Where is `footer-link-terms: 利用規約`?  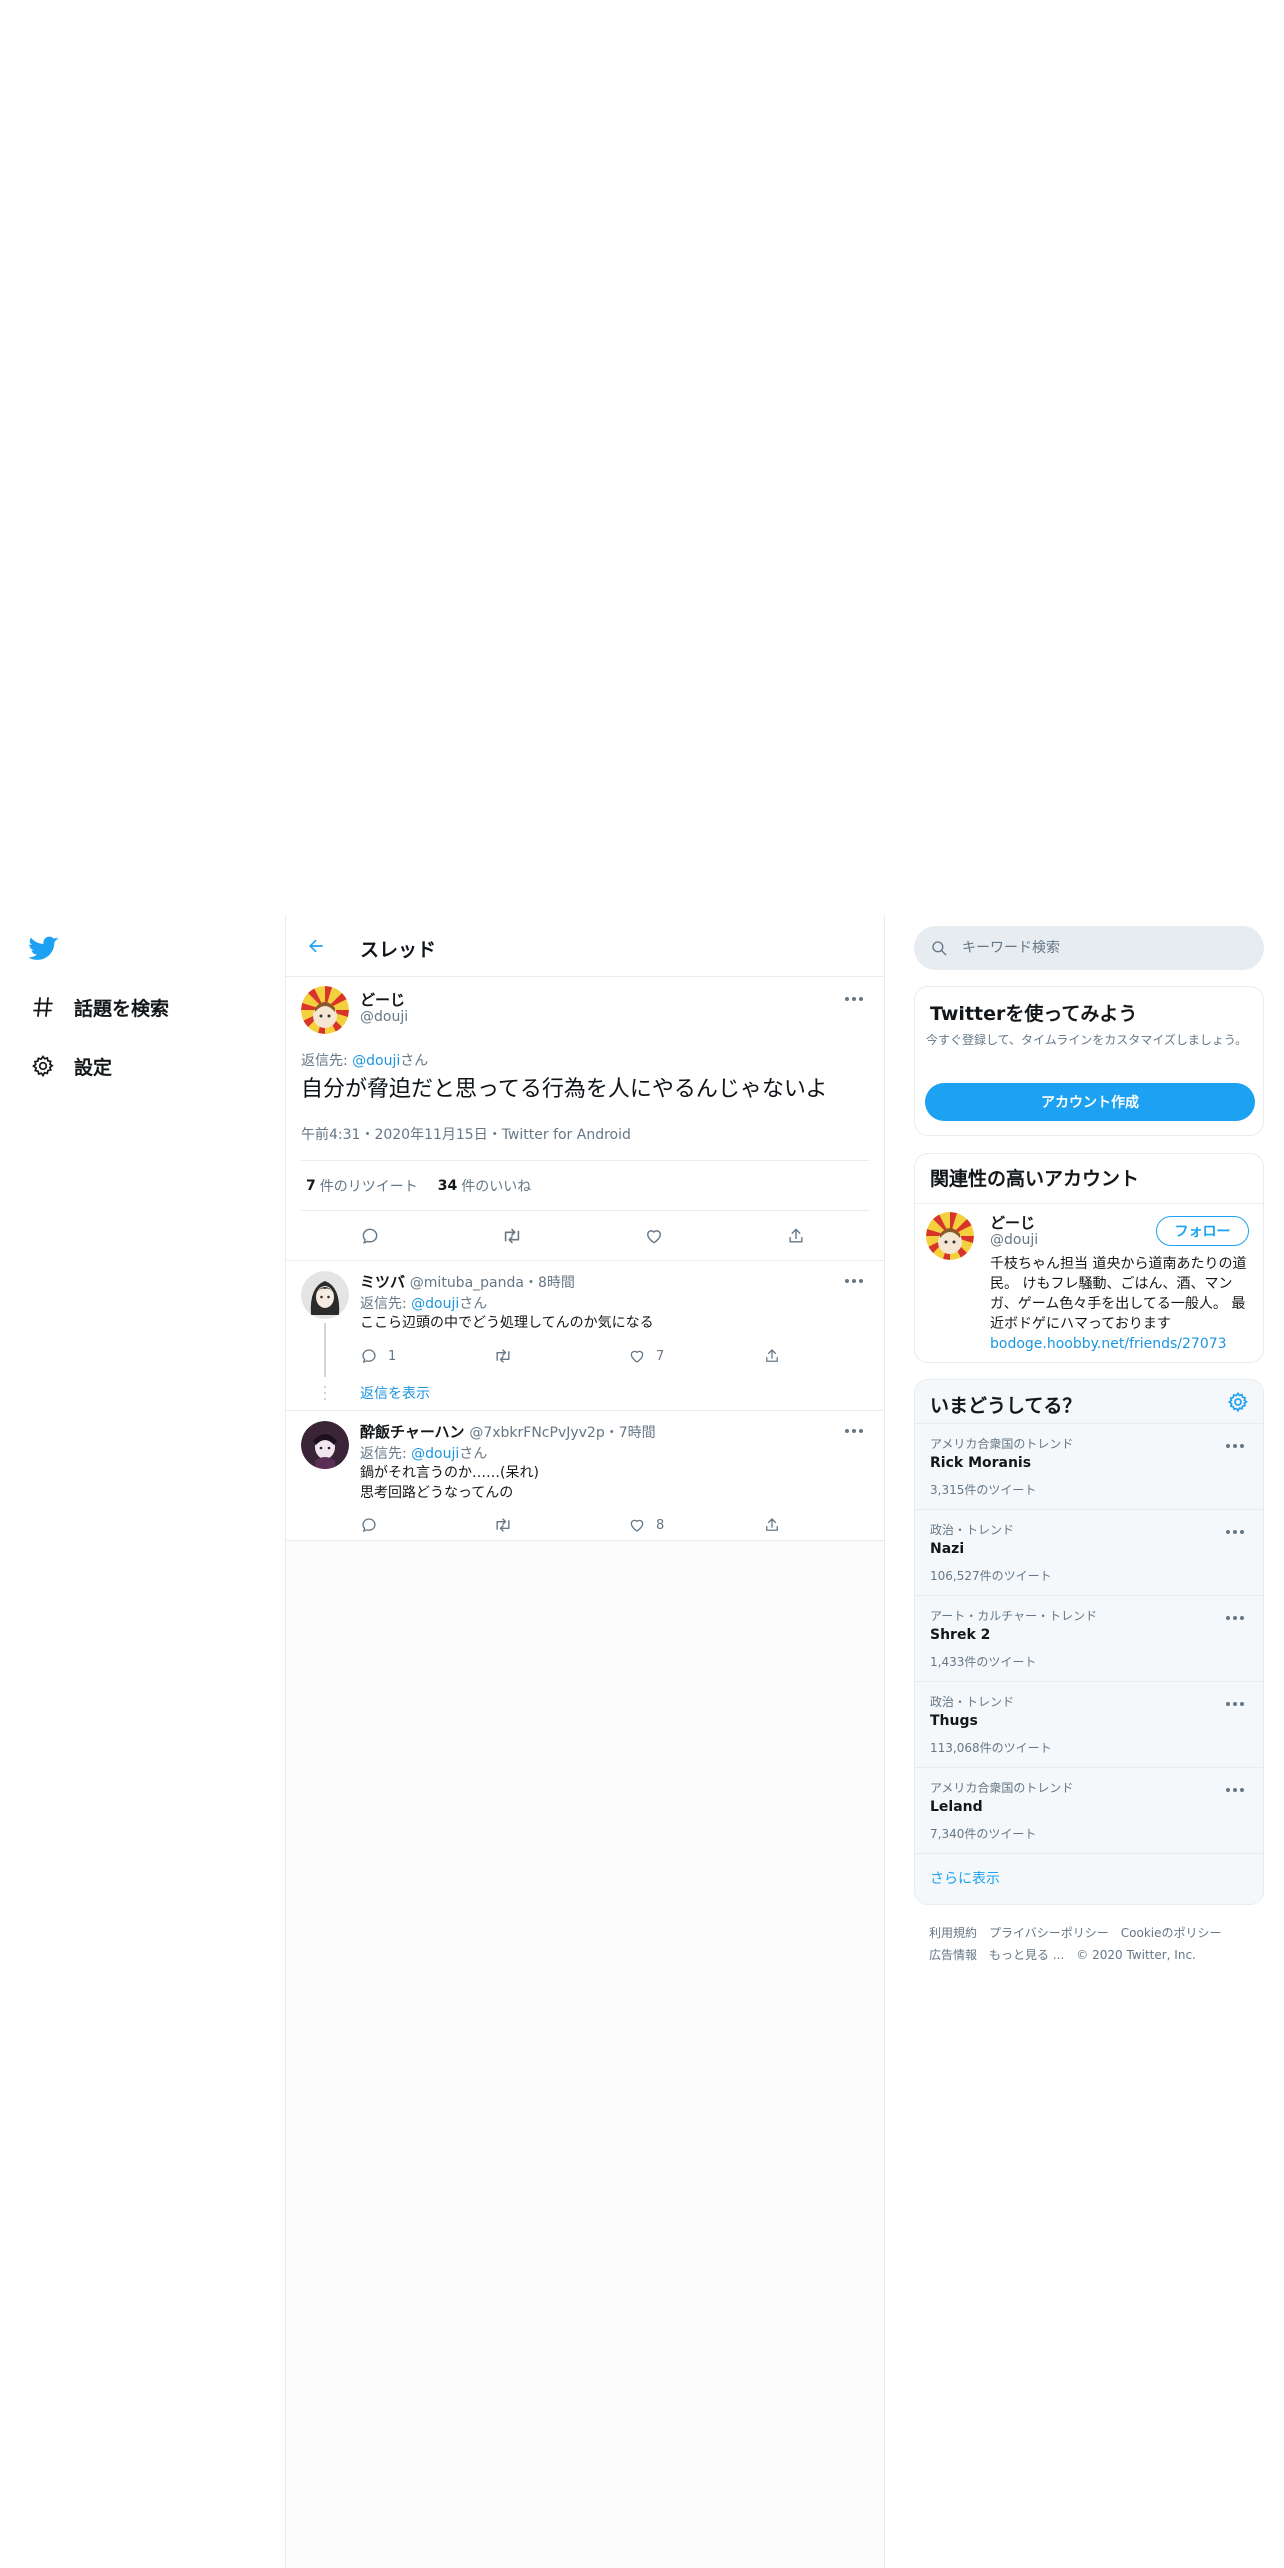
footer-link-terms: 利用規約 is located at coordinates (953, 1933).